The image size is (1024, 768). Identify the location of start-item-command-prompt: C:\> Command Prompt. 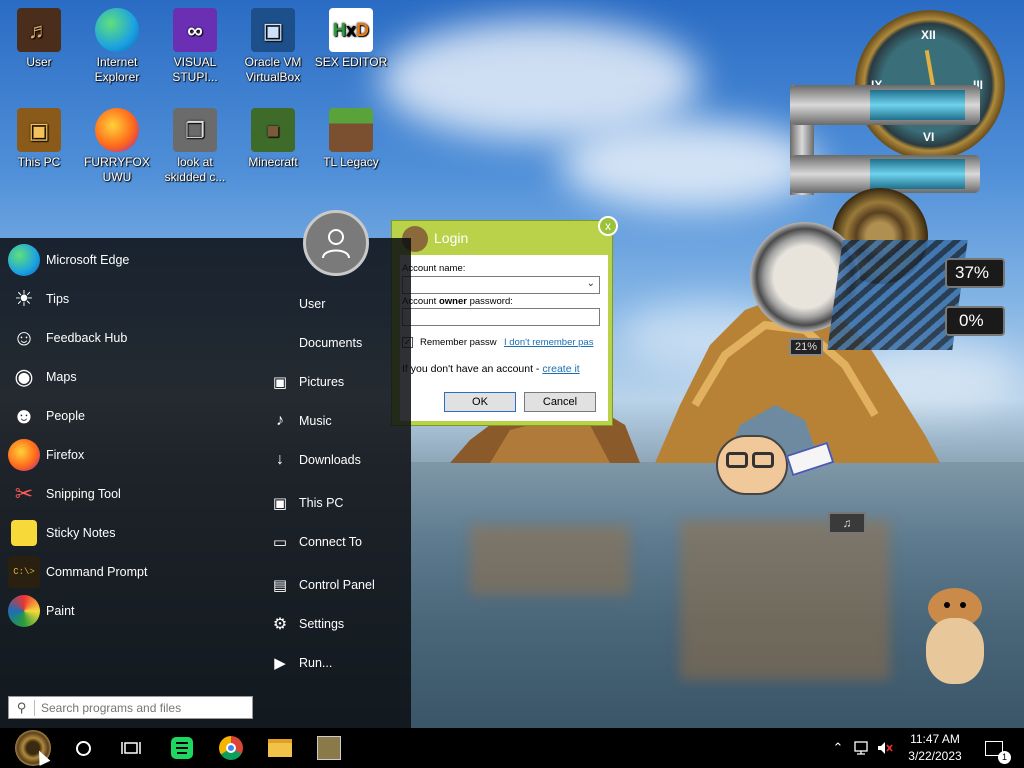
(77, 572).